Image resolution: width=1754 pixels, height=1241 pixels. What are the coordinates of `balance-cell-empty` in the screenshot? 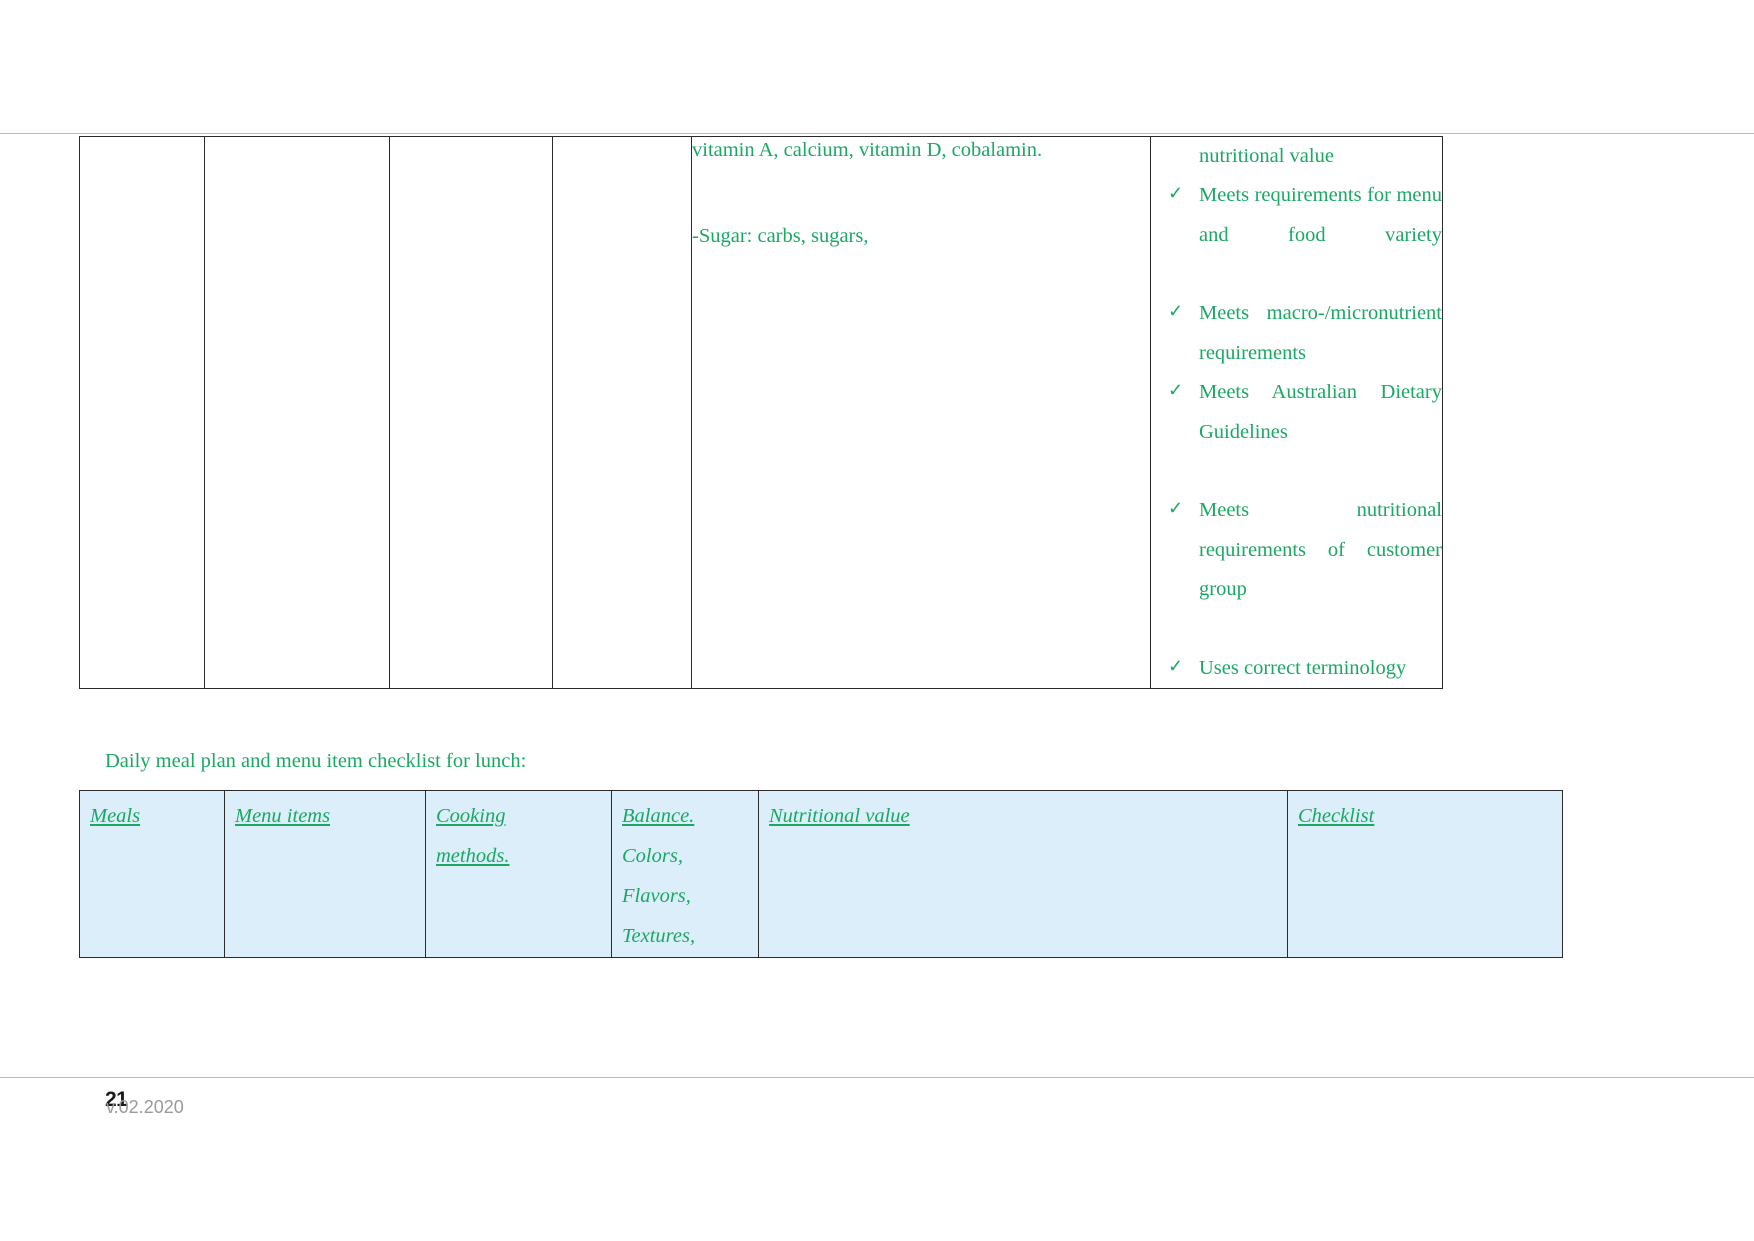 It's located at (622, 412).